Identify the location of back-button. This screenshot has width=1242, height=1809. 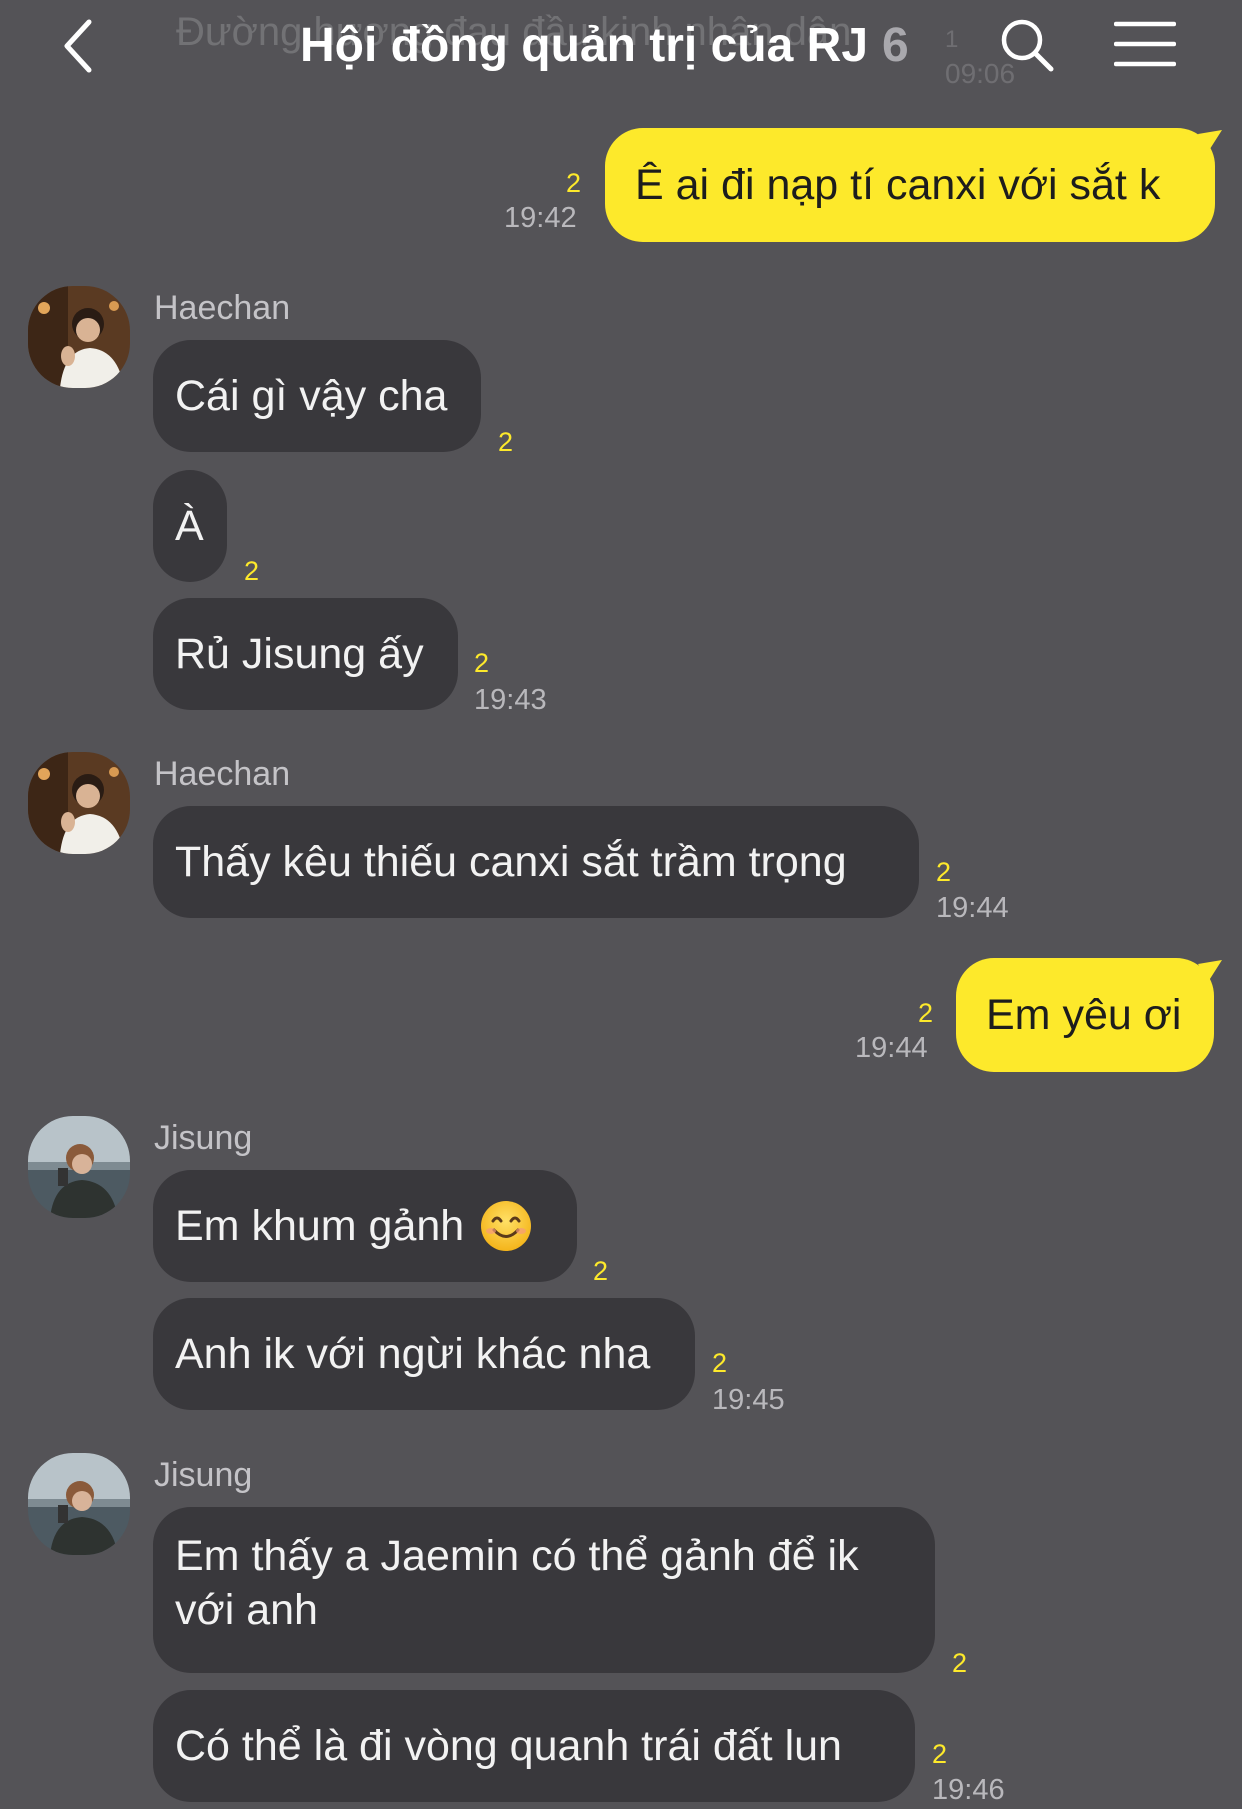
(78, 46).